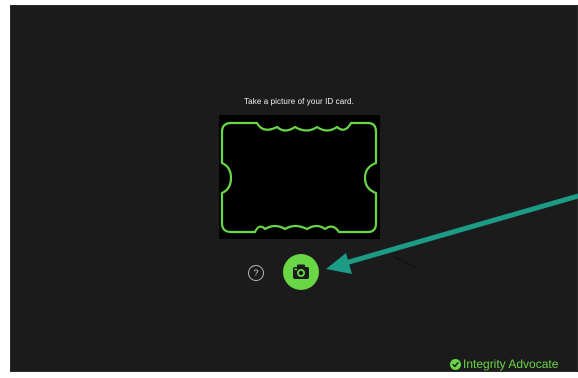 The image size is (578, 378). I want to click on brand-name: Integrity Advocate, so click(511, 364).